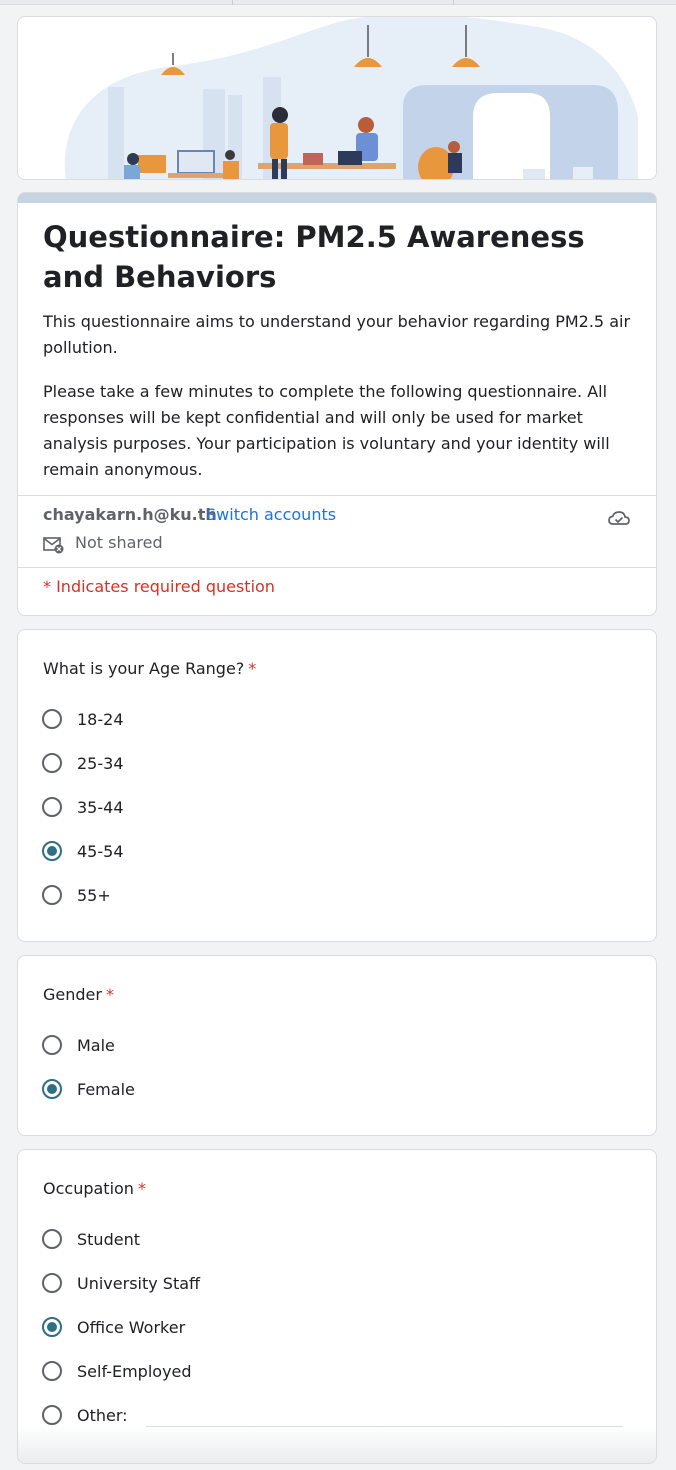 This screenshot has width=676, height=1470. Describe the element at coordinates (337, 495) in the screenshot. I see `header-divider` at that location.